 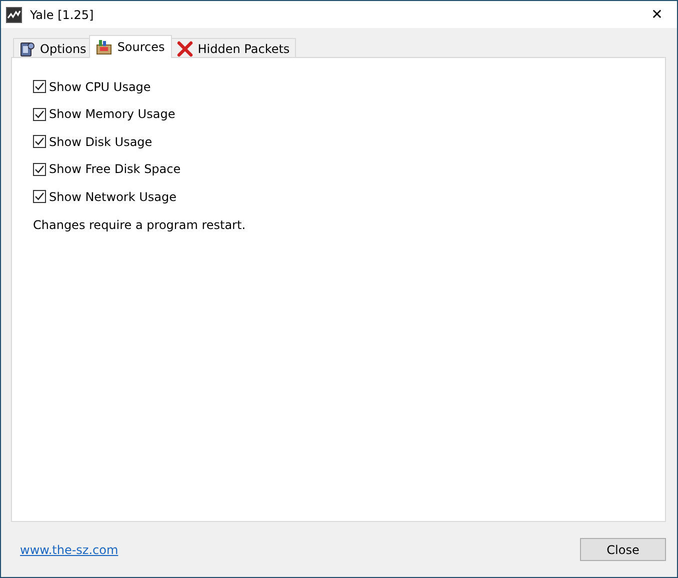 What do you see at coordinates (112, 114) in the screenshot?
I see `checkbox-label: Show Memory Usage` at bounding box center [112, 114].